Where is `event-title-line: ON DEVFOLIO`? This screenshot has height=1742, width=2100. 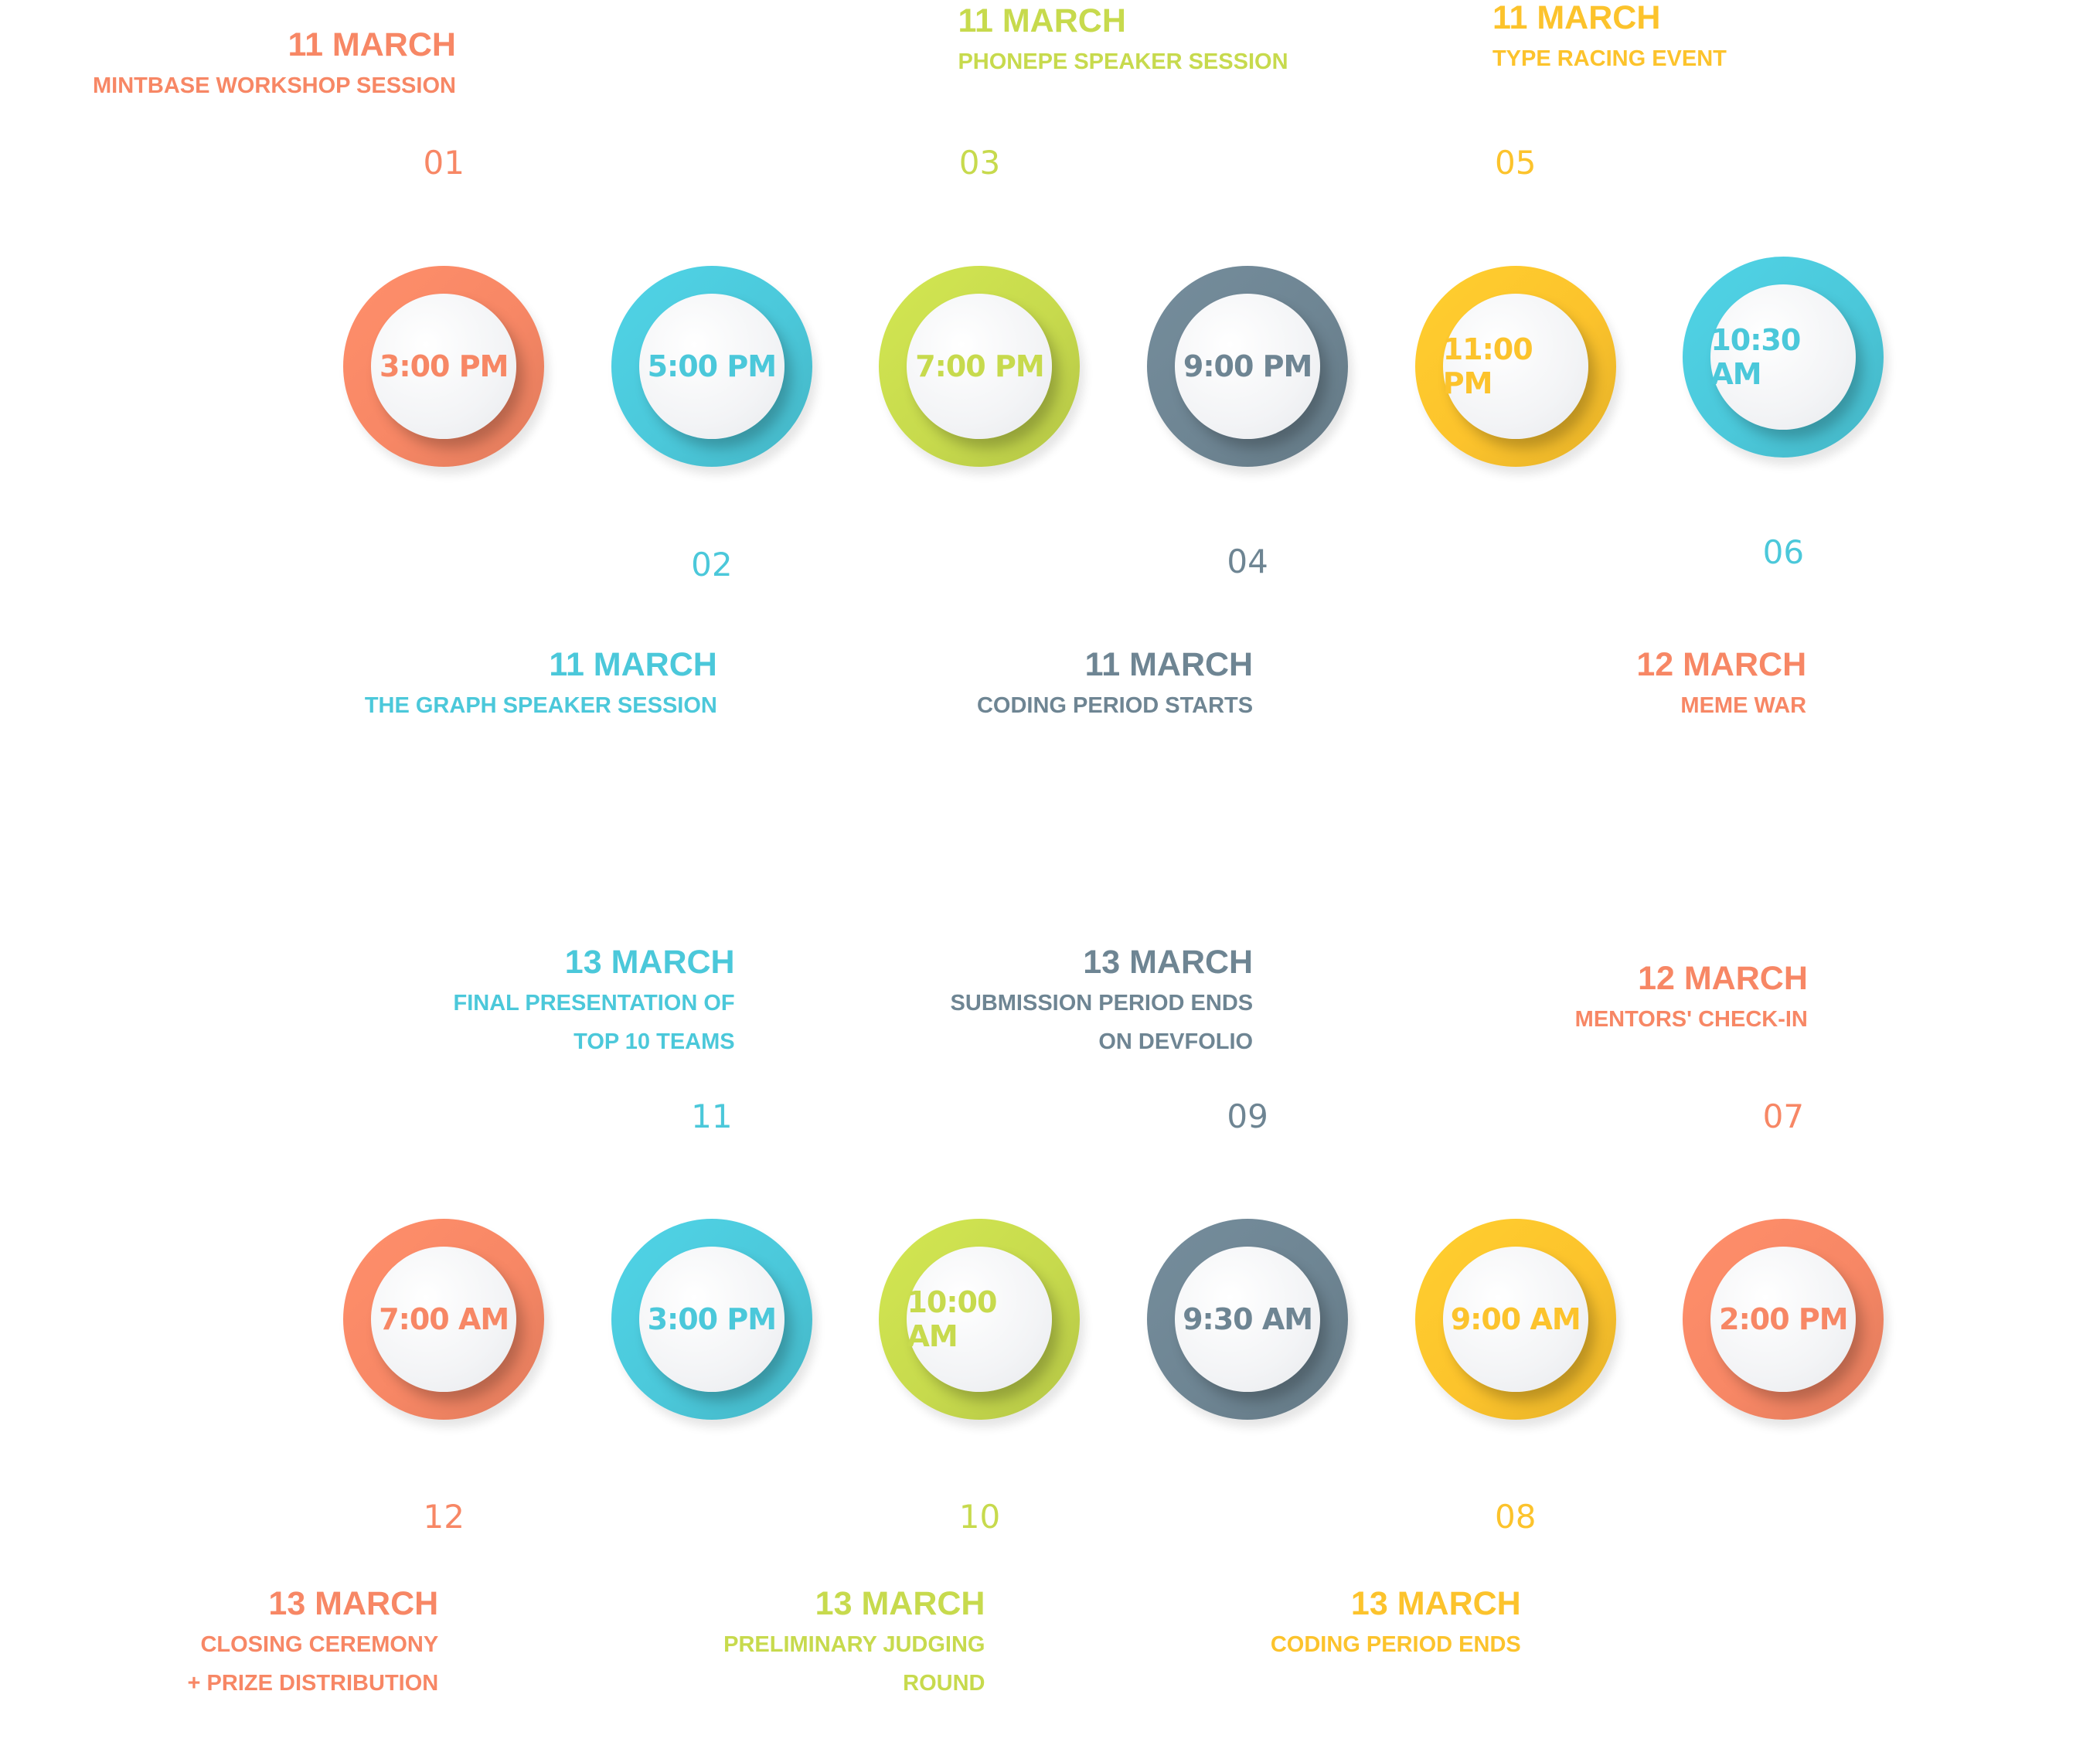 event-title-line: ON DEVFOLIO is located at coordinates (1176, 1042).